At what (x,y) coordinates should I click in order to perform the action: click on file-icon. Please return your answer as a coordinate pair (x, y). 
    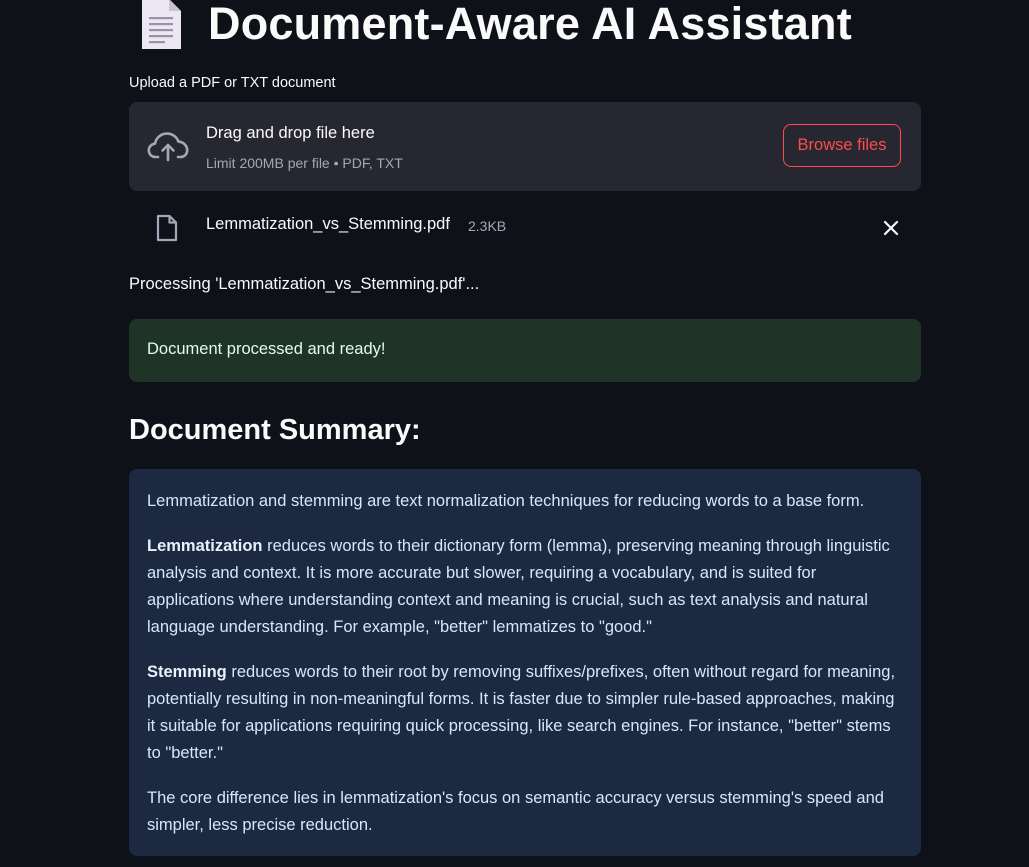
    Looking at the image, I should click on (167, 228).